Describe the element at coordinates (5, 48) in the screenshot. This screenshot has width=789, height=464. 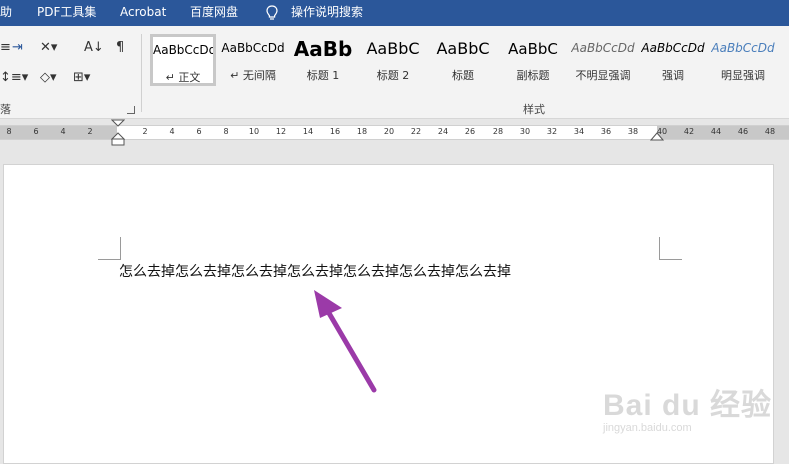
I see `align-justify-icon: ≡` at that location.